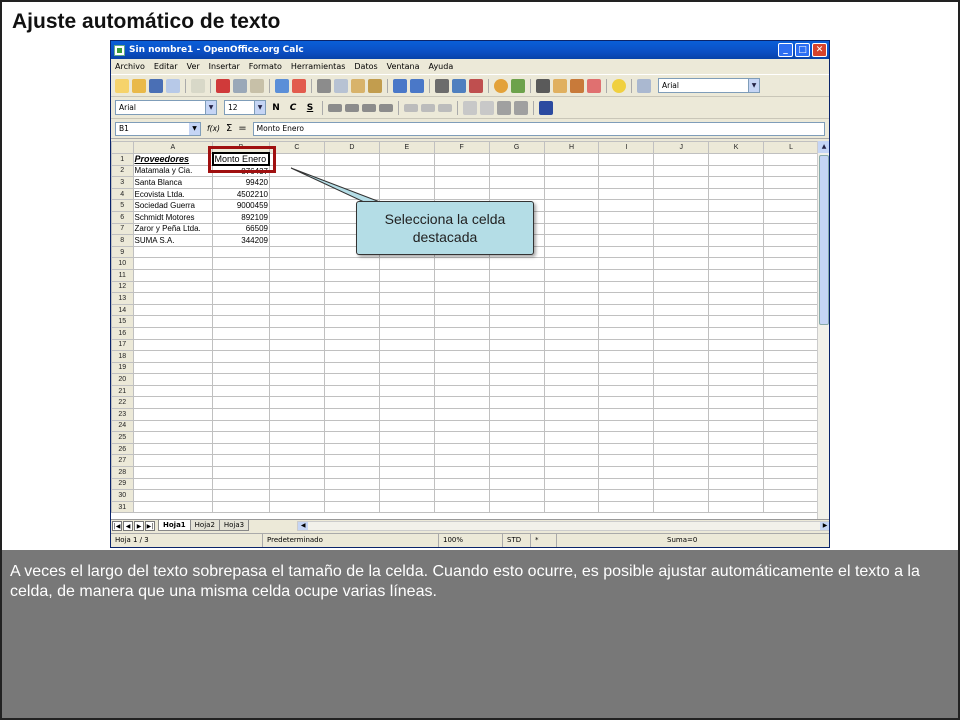 This screenshot has width=960, height=720. What do you see at coordinates (173, 345) in the screenshot?
I see `cell-a17` at bounding box center [173, 345].